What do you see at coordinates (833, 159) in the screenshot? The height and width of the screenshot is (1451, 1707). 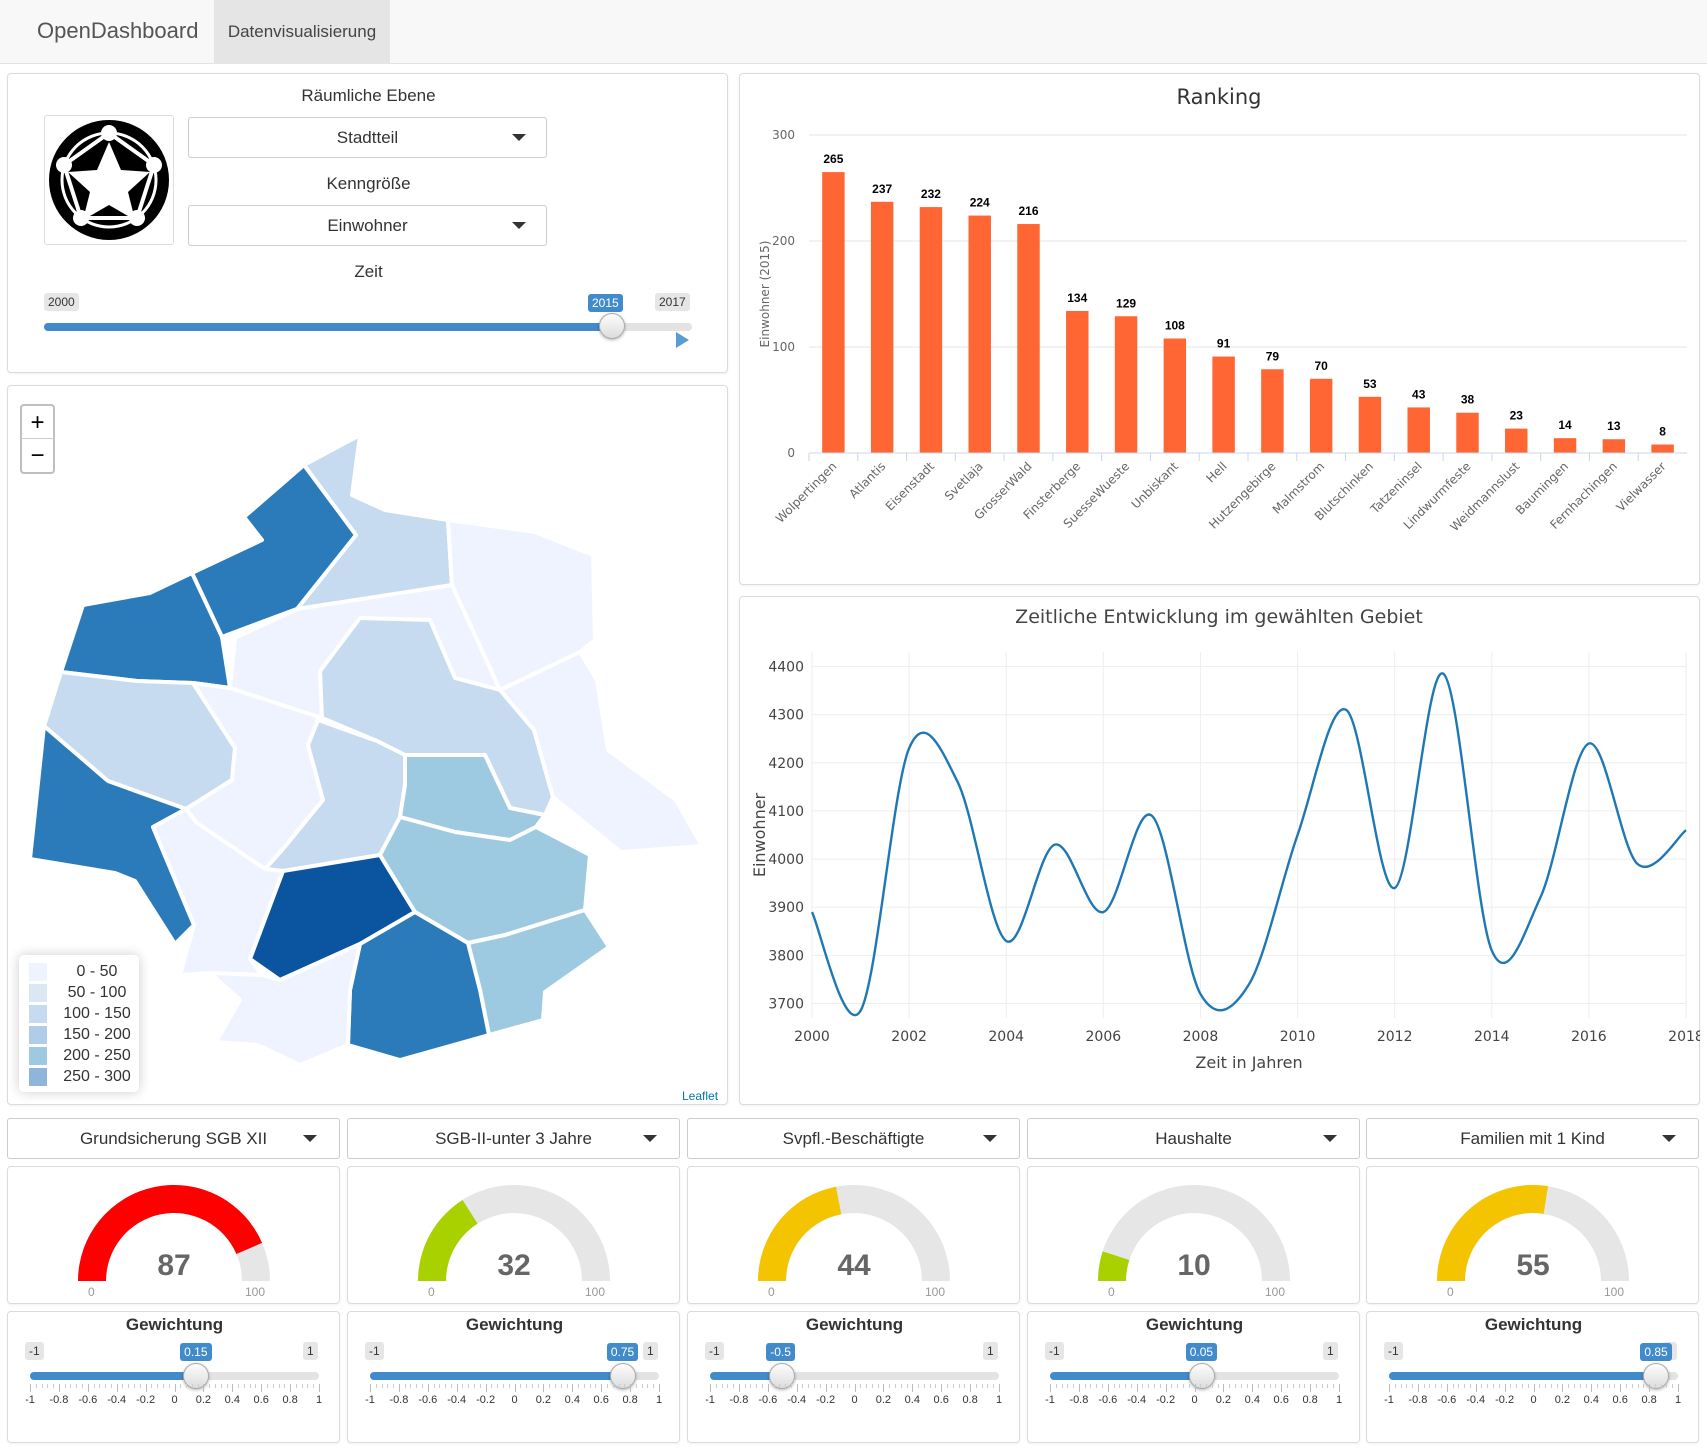 I see `data-label: 265` at bounding box center [833, 159].